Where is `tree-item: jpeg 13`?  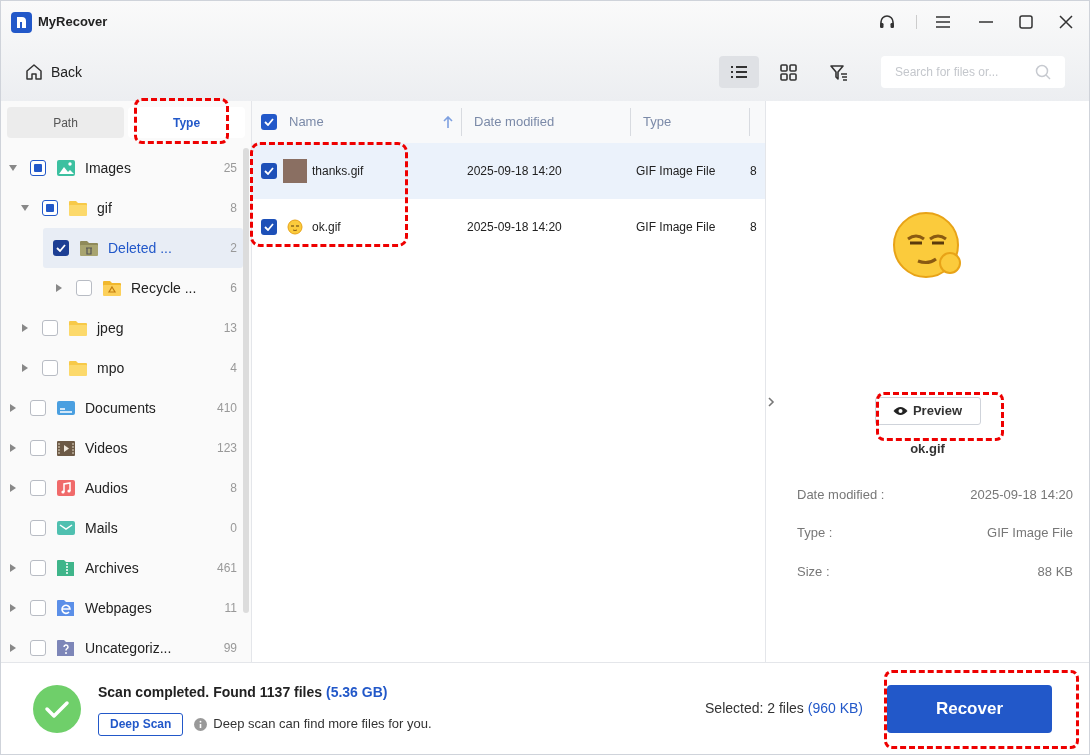
tree-item: jpeg 13 is located at coordinates (122, 328).